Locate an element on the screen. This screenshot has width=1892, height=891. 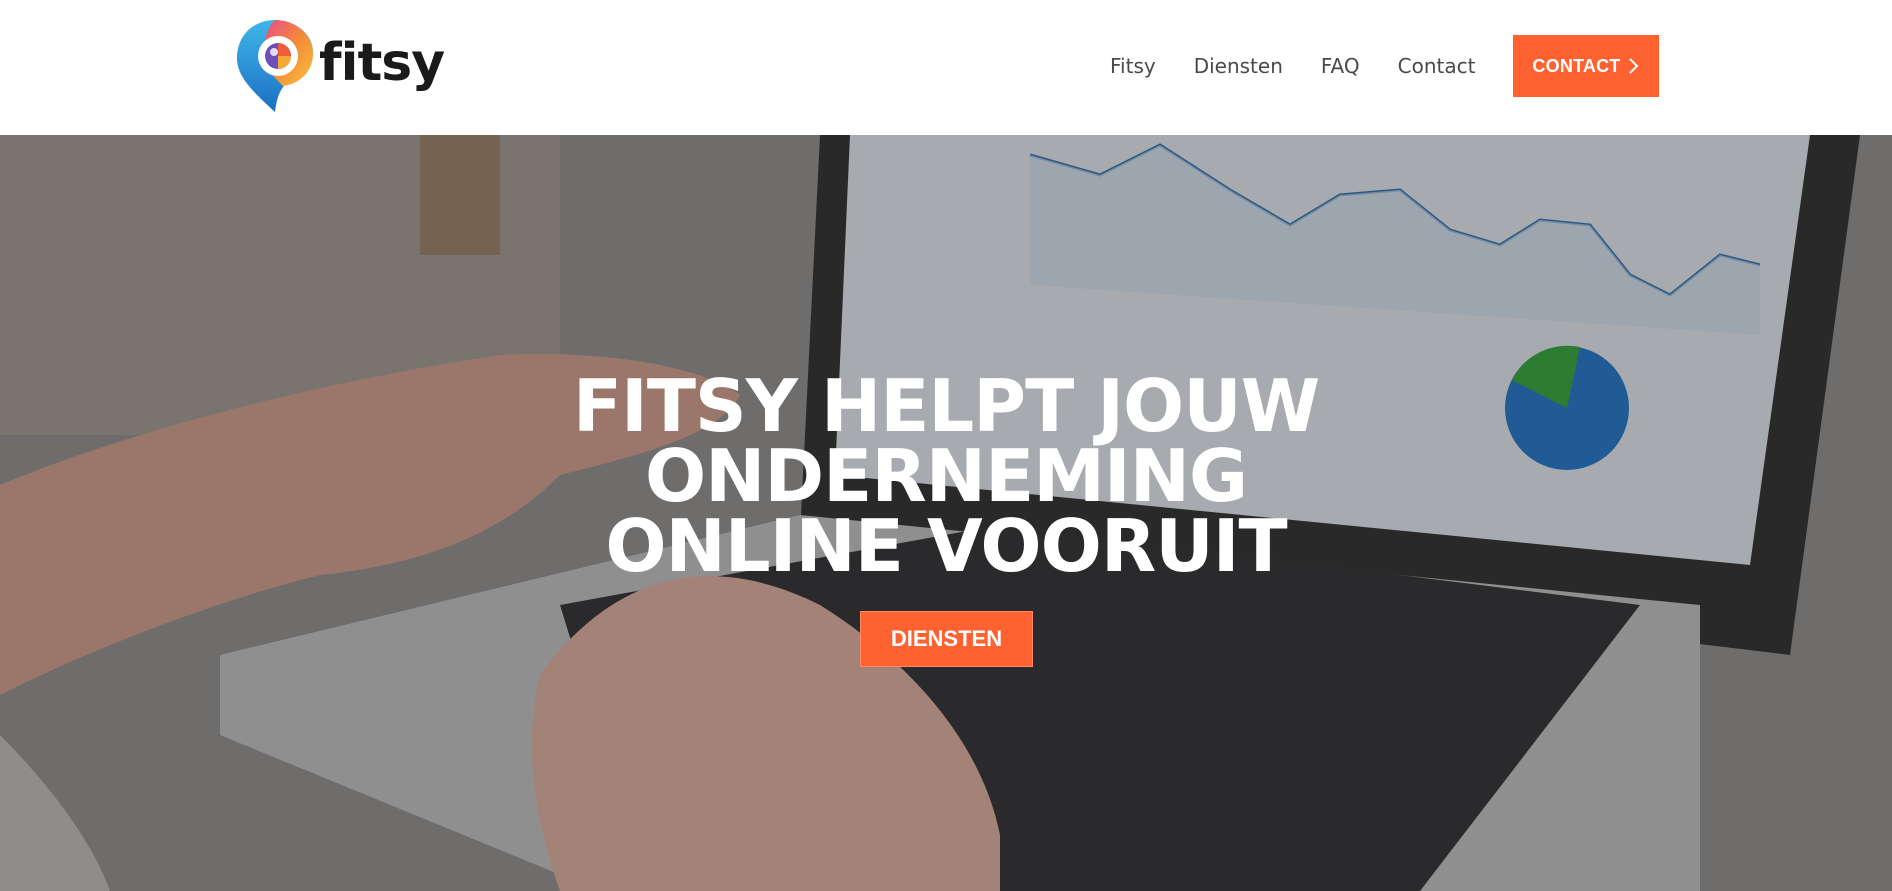
hero-title-line-3: ONLINE VOORUIT is located at coordinates (946, 546).